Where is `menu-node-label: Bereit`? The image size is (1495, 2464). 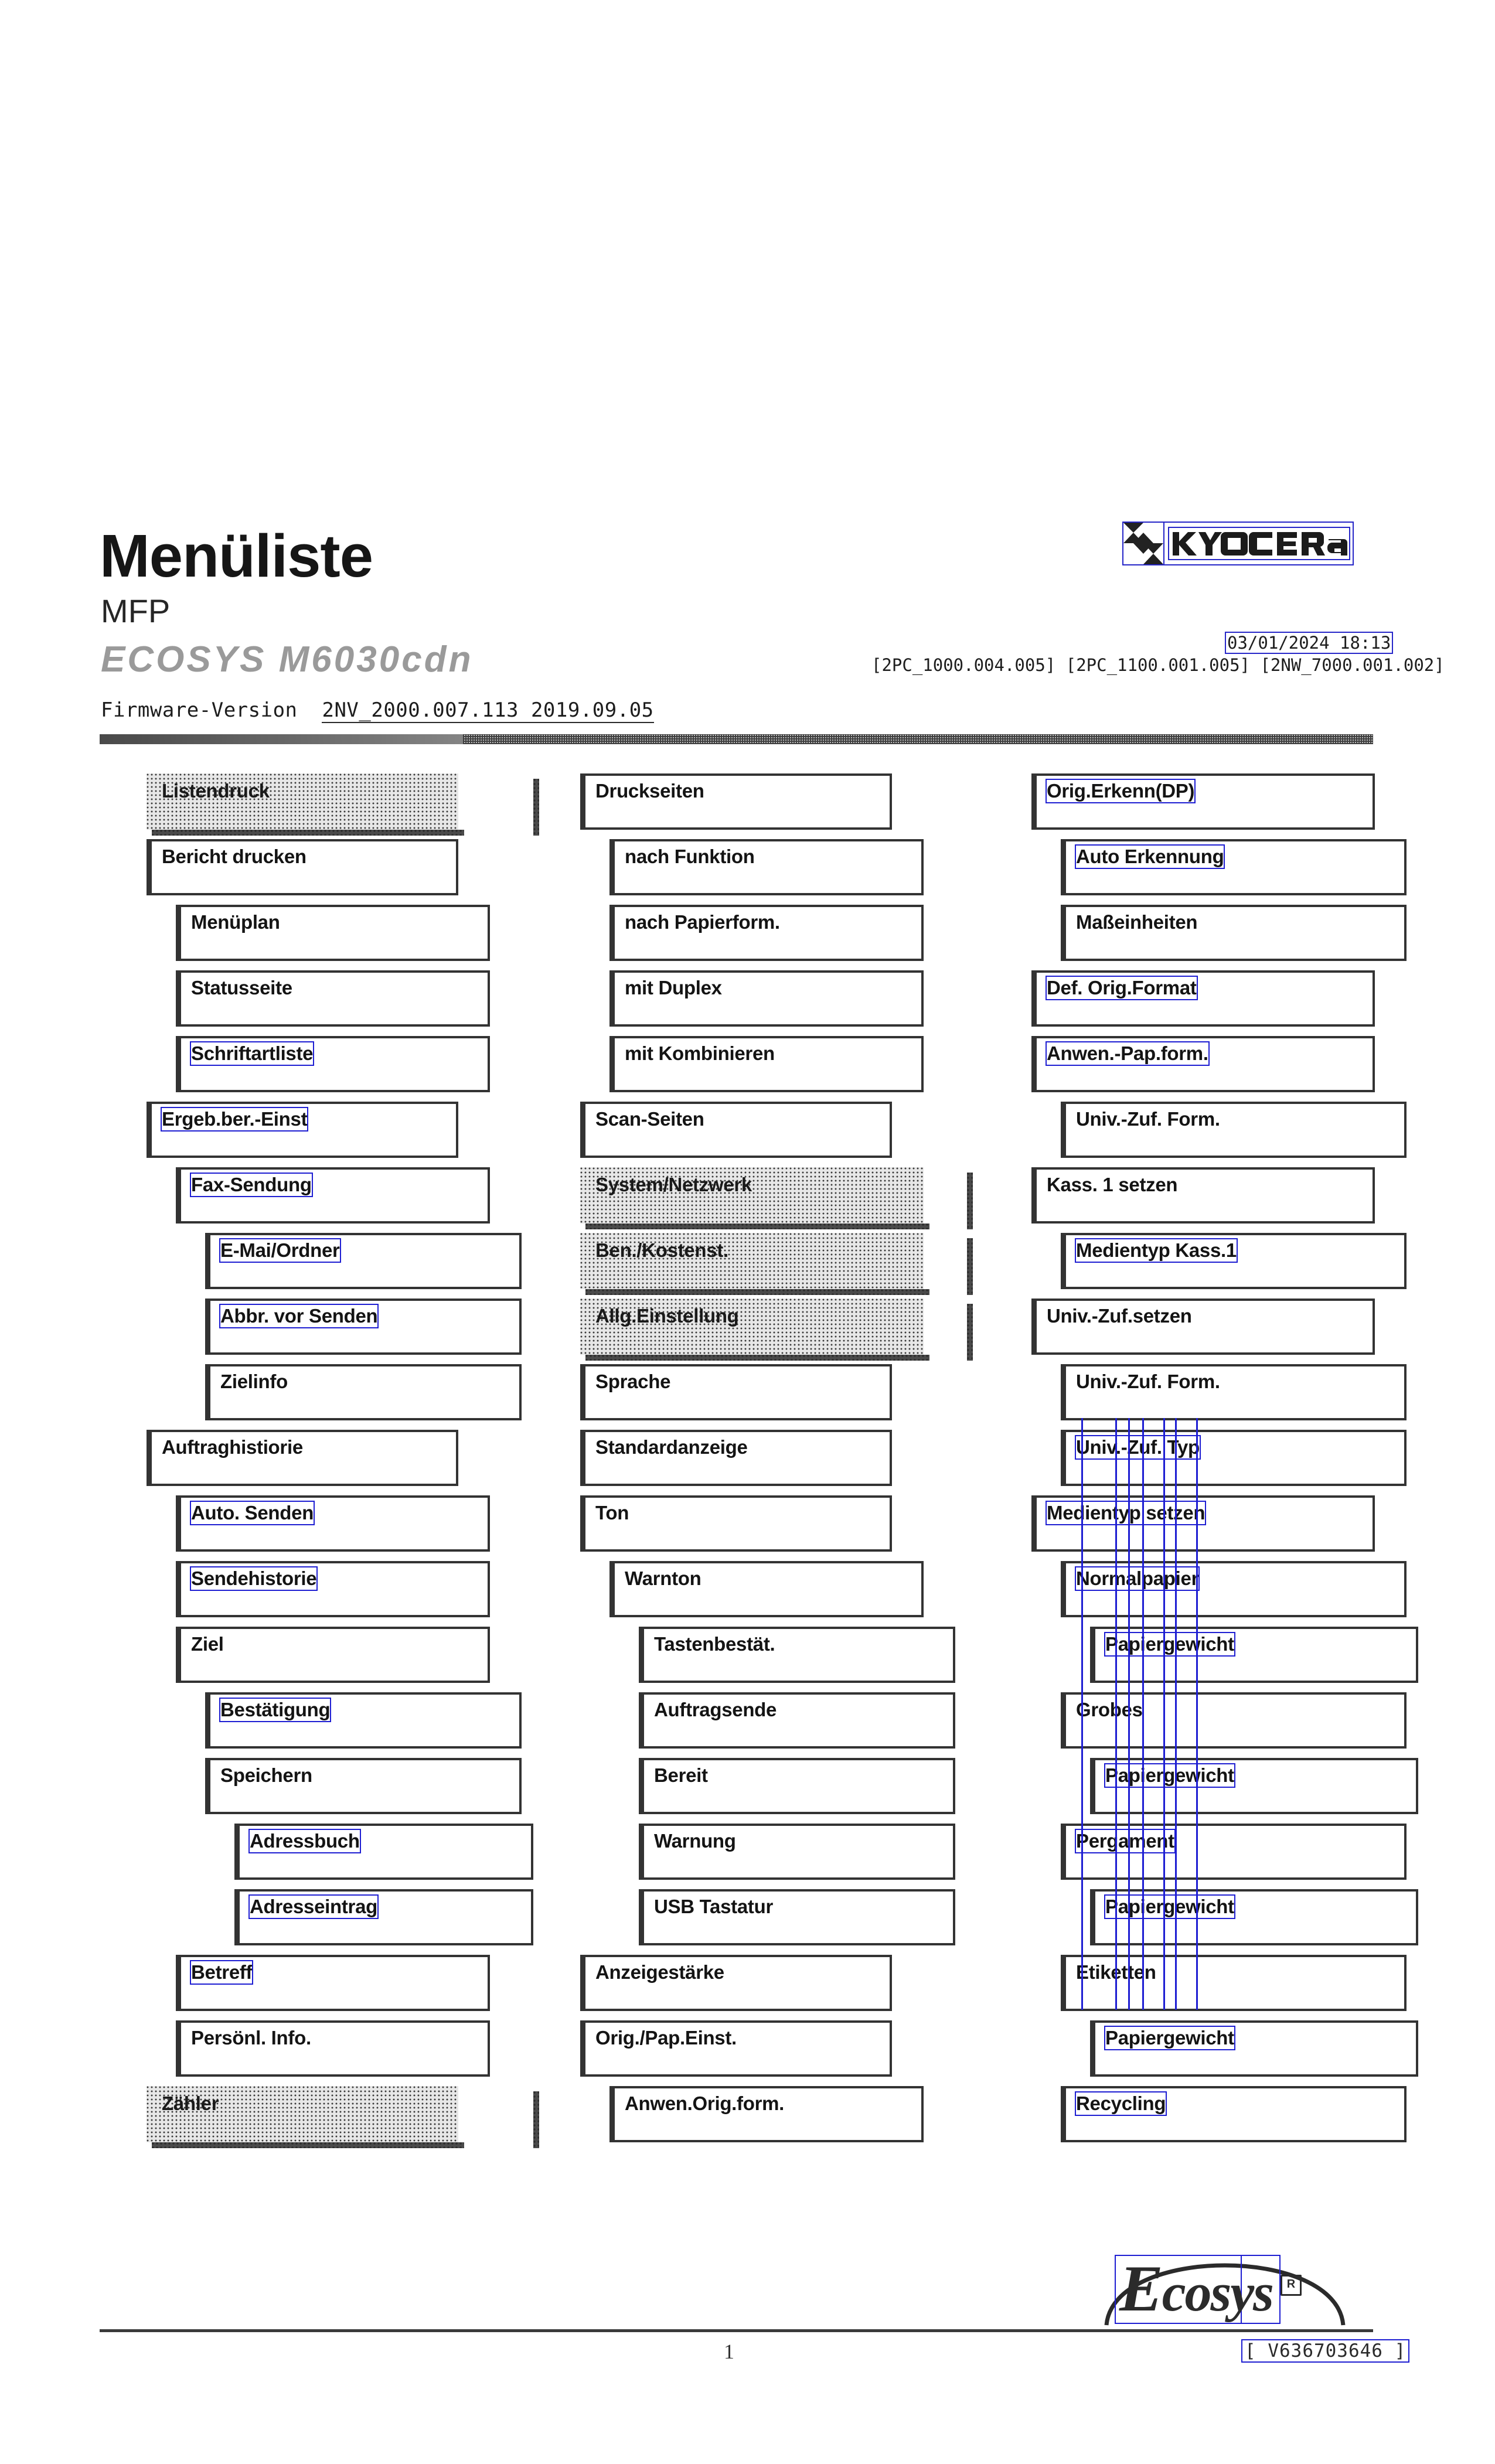 menu-node-label: Bereit is located at coordinates (681, 1775).